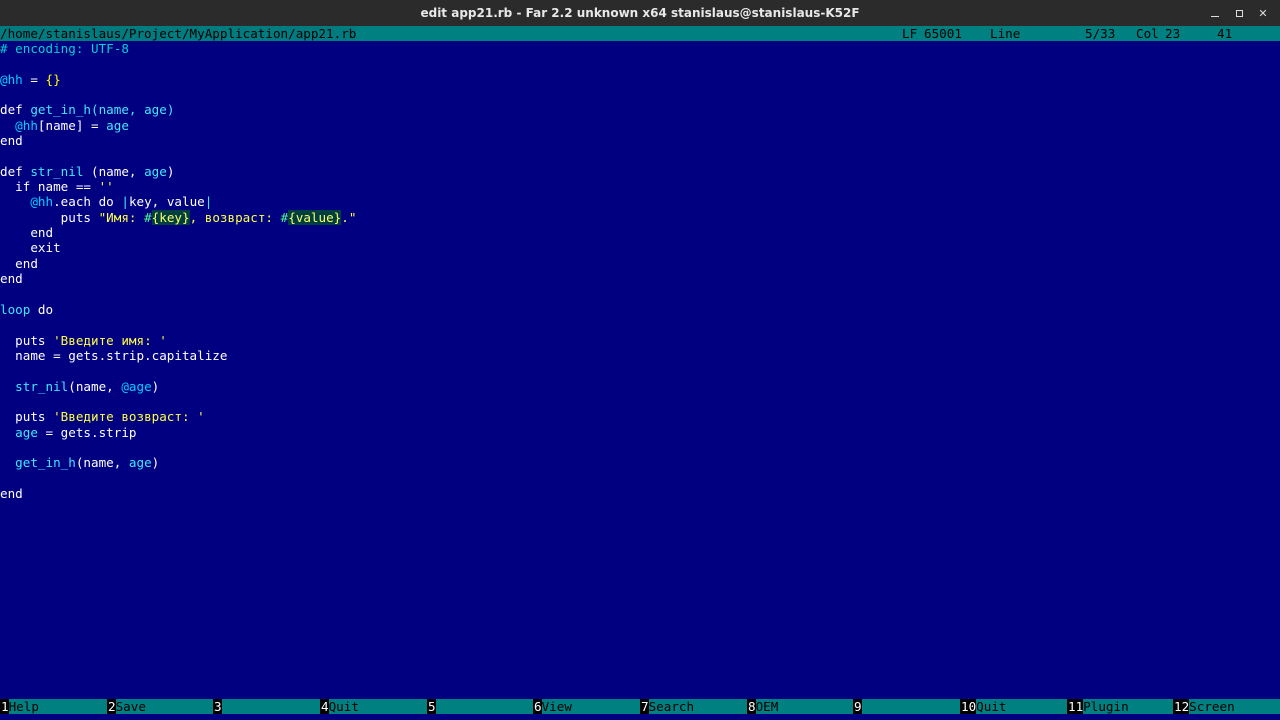  I want to click on code-token: do, so click(42, 309).